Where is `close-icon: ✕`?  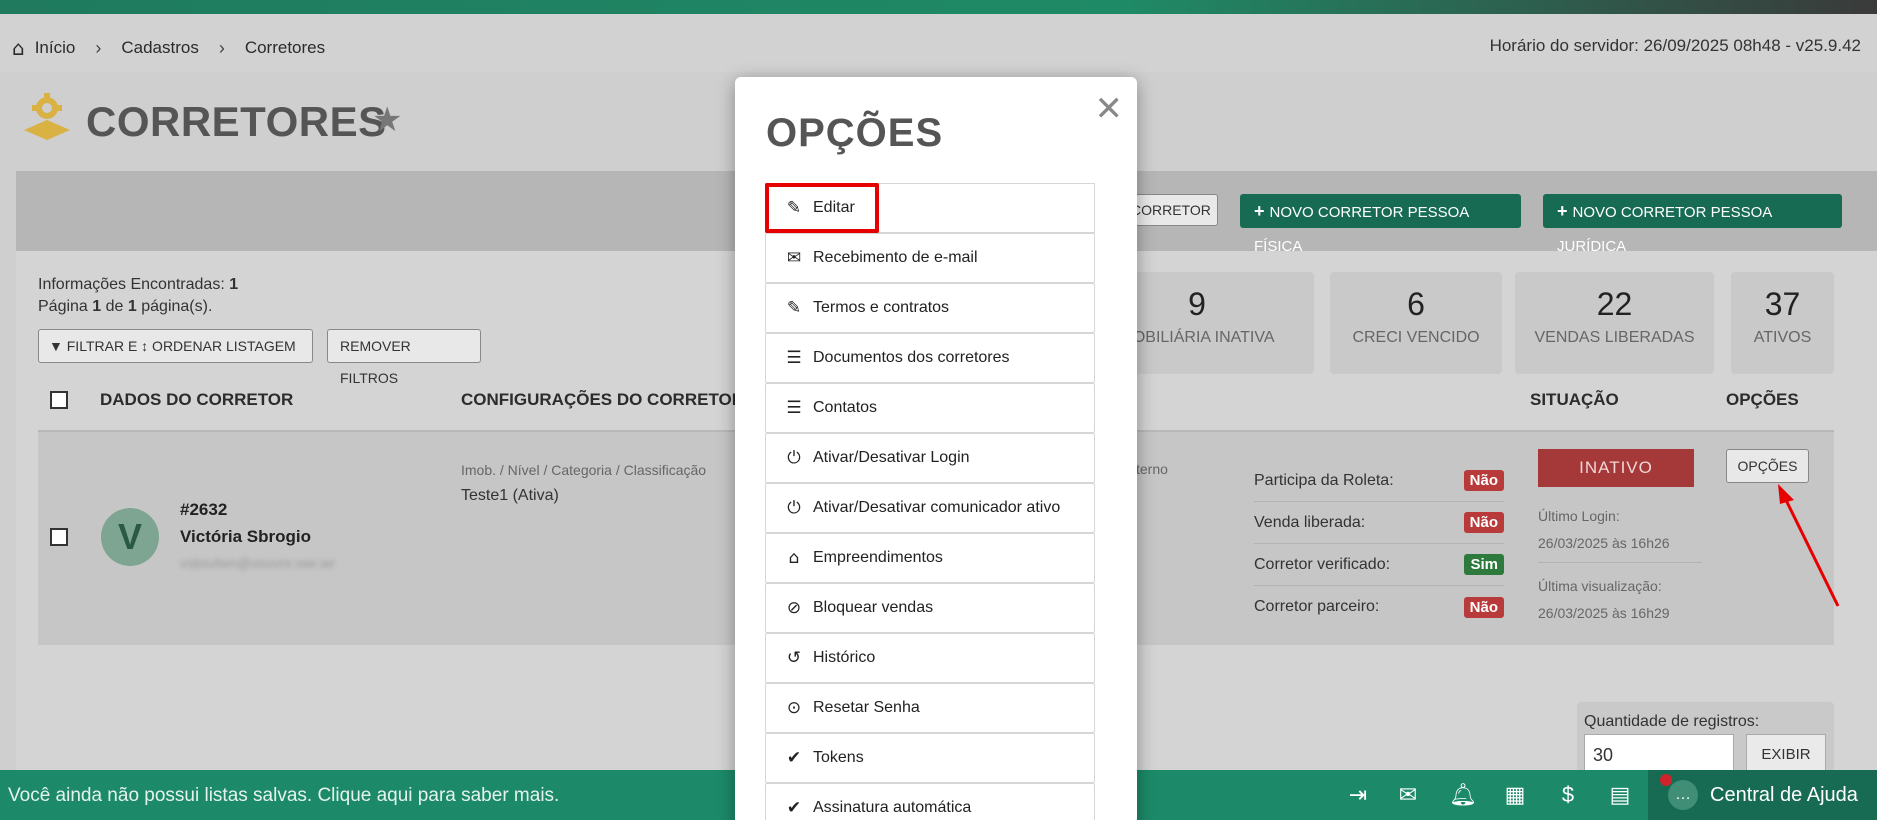 close-icon: ✕ is located at coordinates (1109, 109).